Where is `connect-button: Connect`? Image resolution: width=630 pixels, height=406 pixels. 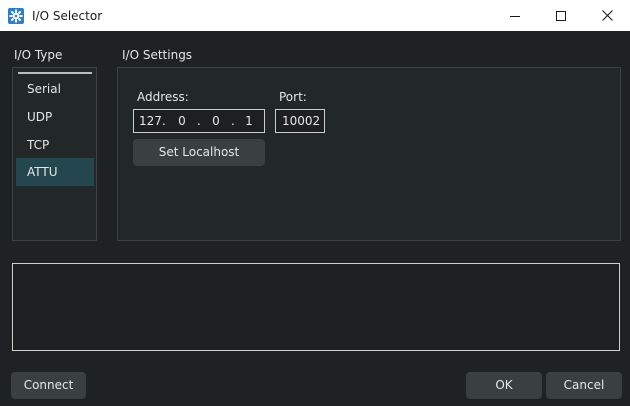 connect-button: Connect is located at coordinates (48, 385).